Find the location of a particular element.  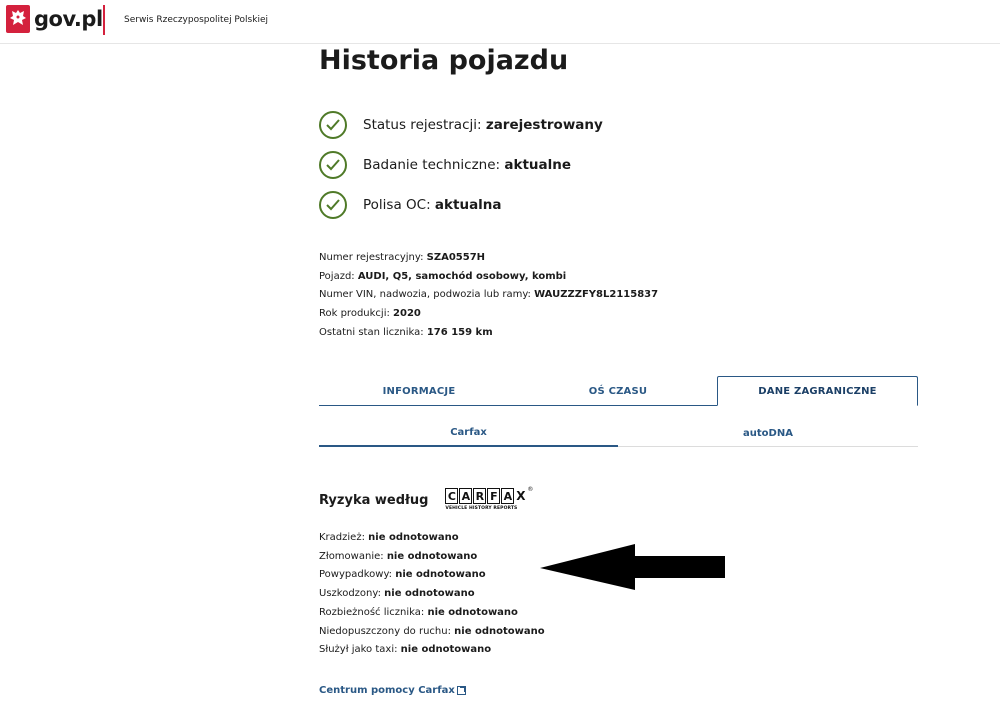

tab-informacje: INFORMACJE is located at coordinates (419, 391).